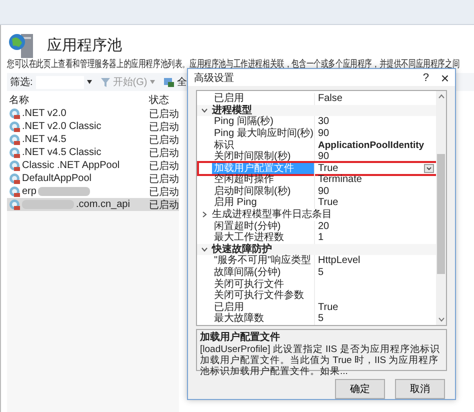 This screenshot has height=412, width=474. I want to click on property-name: 标识, so click(263, 146).